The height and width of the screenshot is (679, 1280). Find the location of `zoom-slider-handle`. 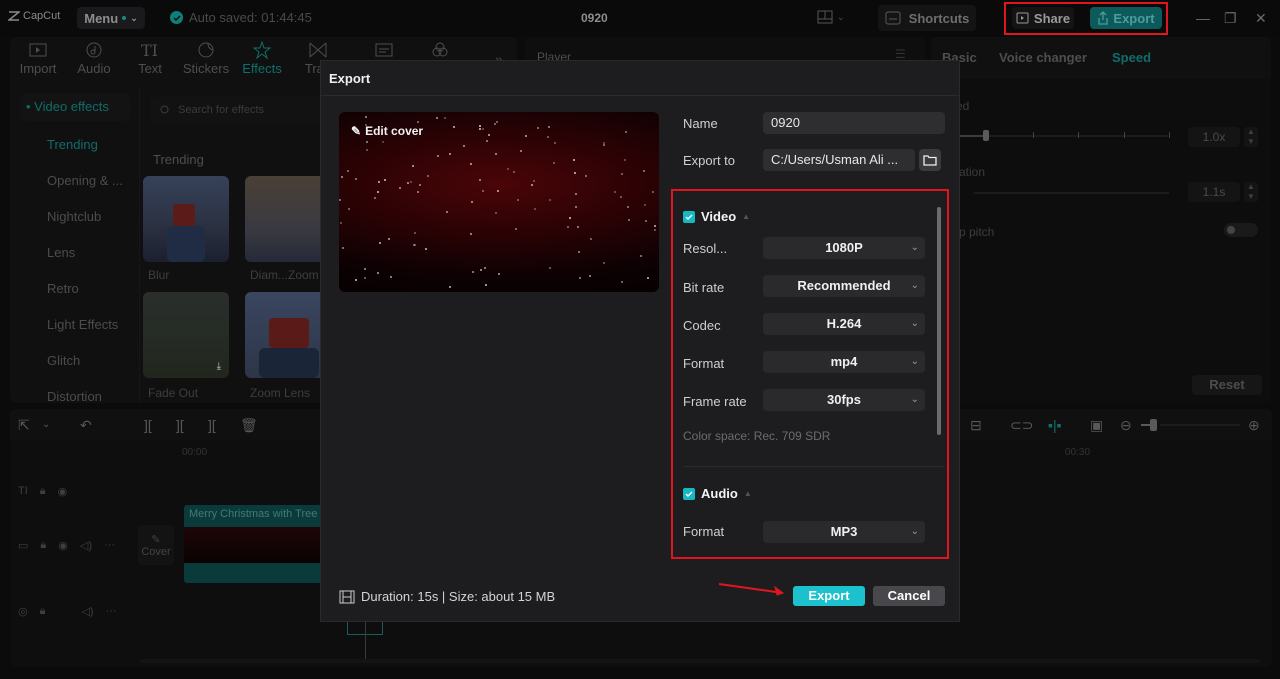

zoom-slider-handle is located at coordinates (1153, 425).